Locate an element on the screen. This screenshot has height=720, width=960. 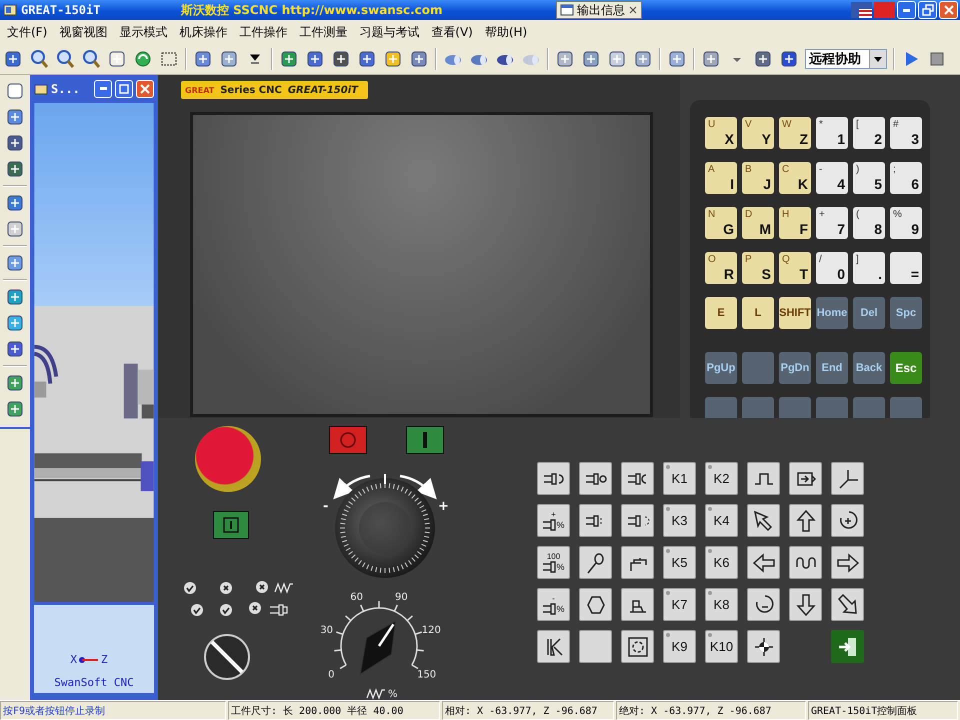
cycle-start-button is located at coordinates (425, 440).